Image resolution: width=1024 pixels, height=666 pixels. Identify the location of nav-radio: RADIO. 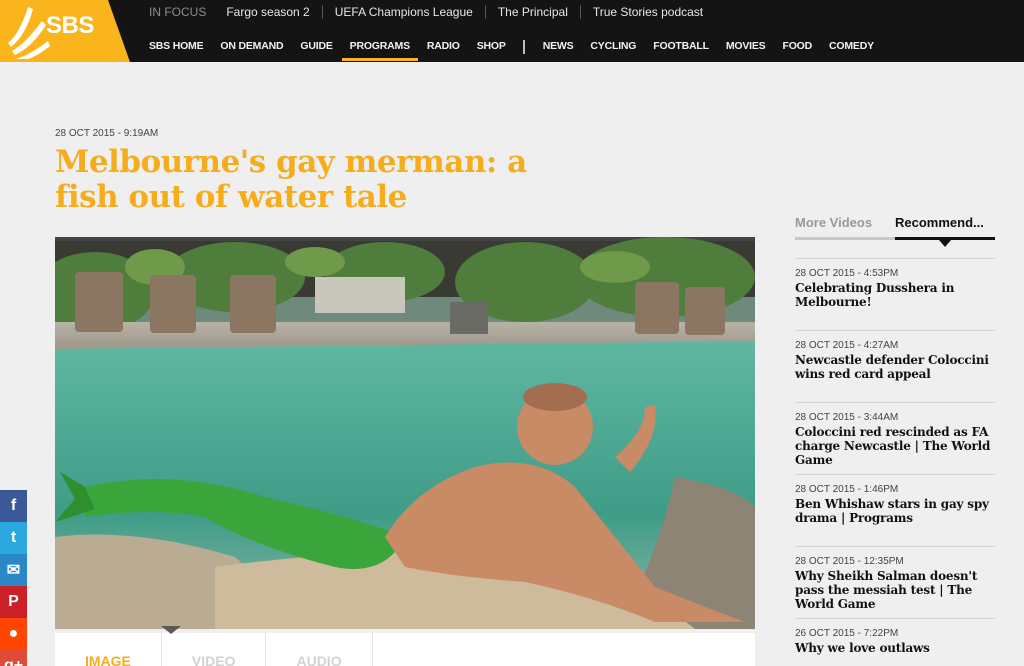
(443, 47).